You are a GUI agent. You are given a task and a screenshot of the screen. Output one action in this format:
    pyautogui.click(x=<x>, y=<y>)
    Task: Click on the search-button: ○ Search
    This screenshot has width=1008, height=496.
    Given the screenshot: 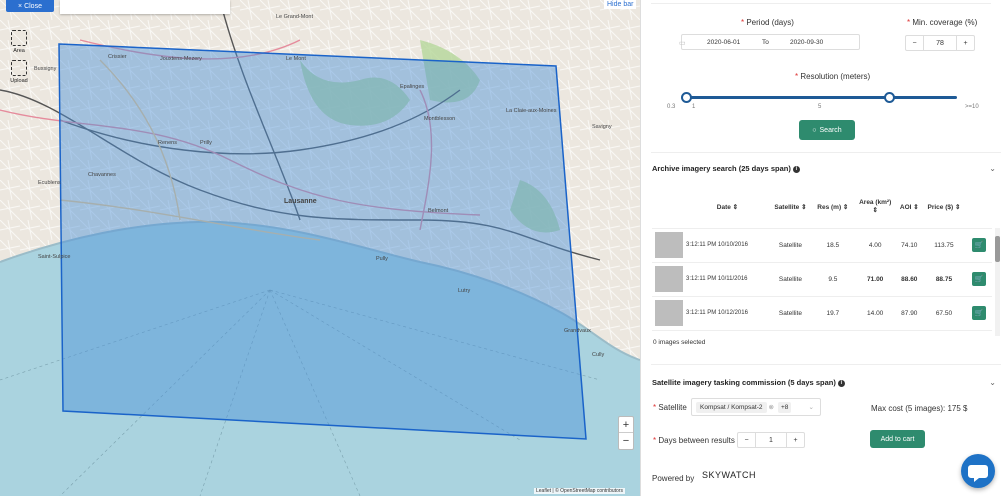 What is the action you would take?
    pyautogui.click(x=827, y=130)
    